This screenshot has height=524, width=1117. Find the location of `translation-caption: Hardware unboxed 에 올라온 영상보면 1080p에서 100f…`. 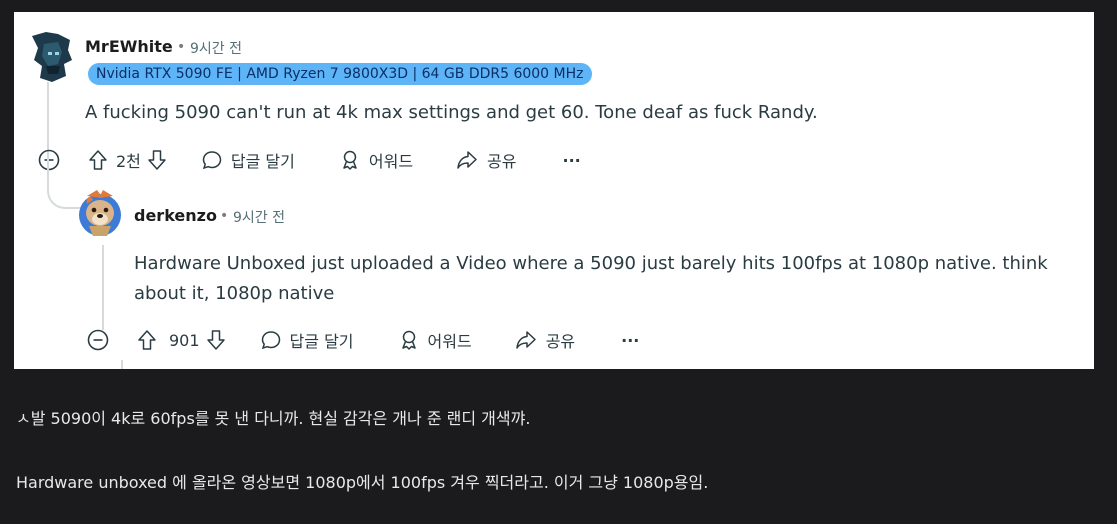

translation-caption: Hardware unboxed 에 올라온 영상보면 1080p에서 100f… is located at coordinates (362, 482).